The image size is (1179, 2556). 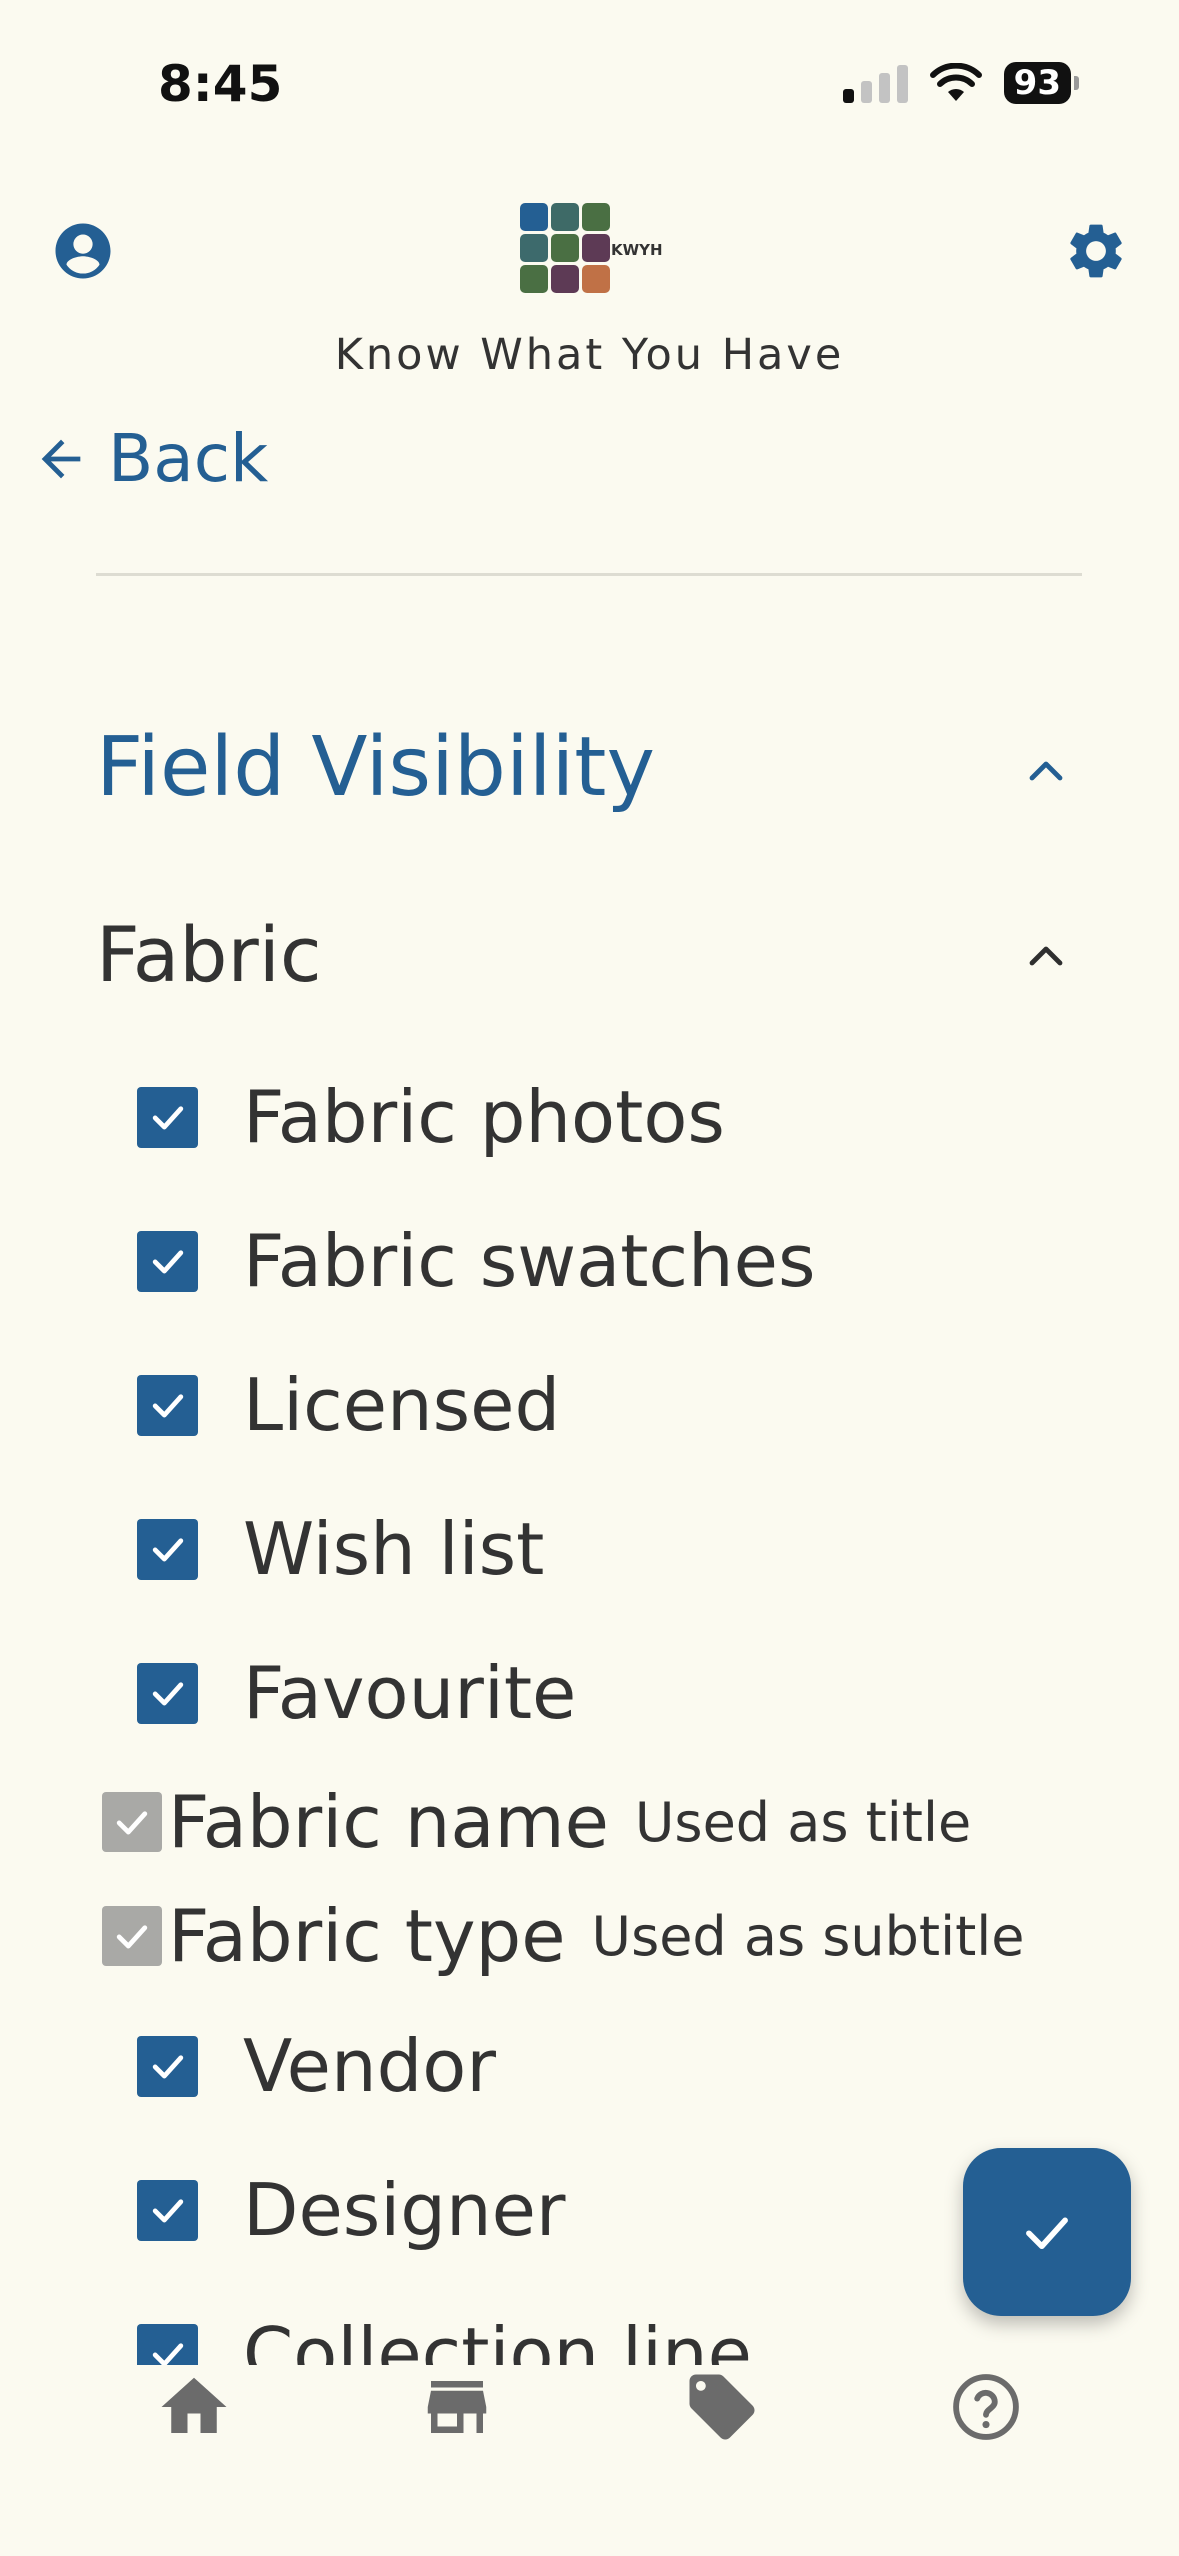 I want to click on fixed-field-item: Fabric name Used as title, so click(x=536, y=1822).